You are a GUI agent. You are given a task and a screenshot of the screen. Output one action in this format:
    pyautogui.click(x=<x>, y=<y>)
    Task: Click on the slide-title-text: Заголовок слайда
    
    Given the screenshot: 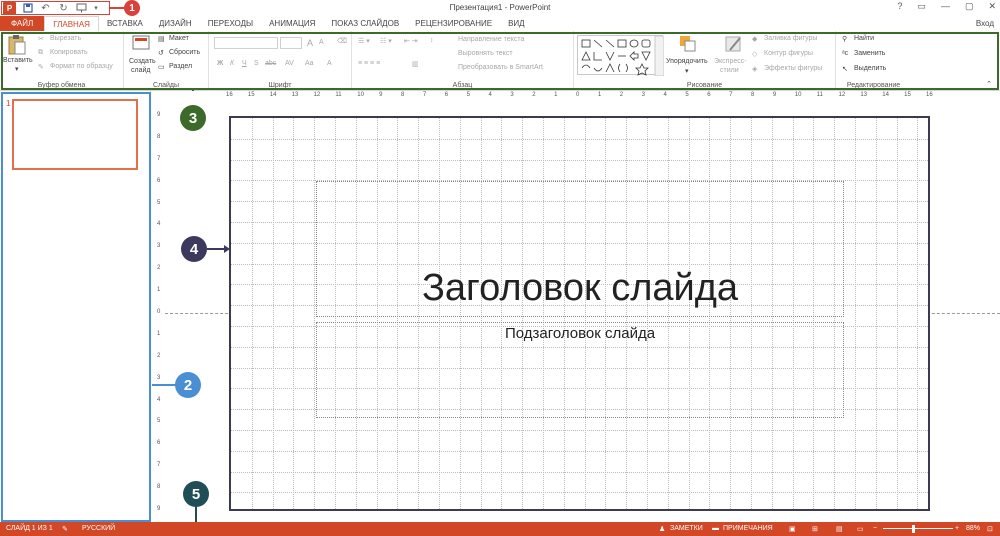 What is the action you would take?
    pyautogui.click(x=580, y=288)
    